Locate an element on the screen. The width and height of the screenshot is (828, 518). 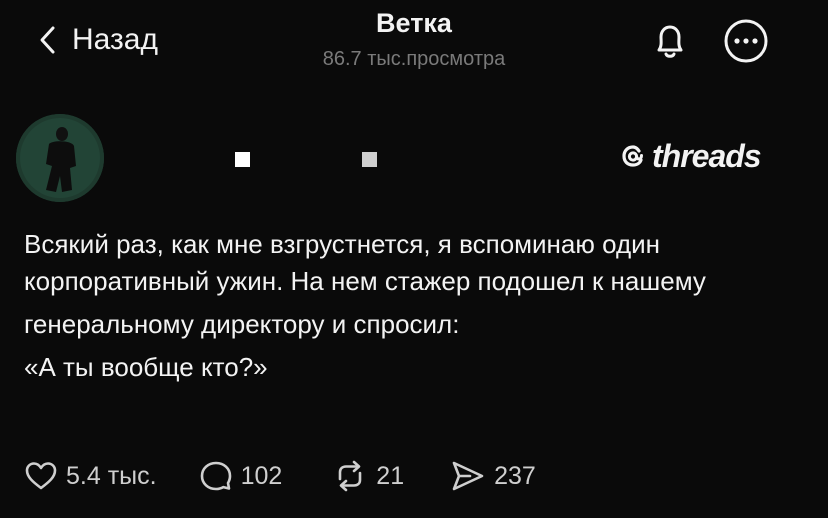
post-paragraph: «А ты вообще кто?» is located at coordinates (146, 367).